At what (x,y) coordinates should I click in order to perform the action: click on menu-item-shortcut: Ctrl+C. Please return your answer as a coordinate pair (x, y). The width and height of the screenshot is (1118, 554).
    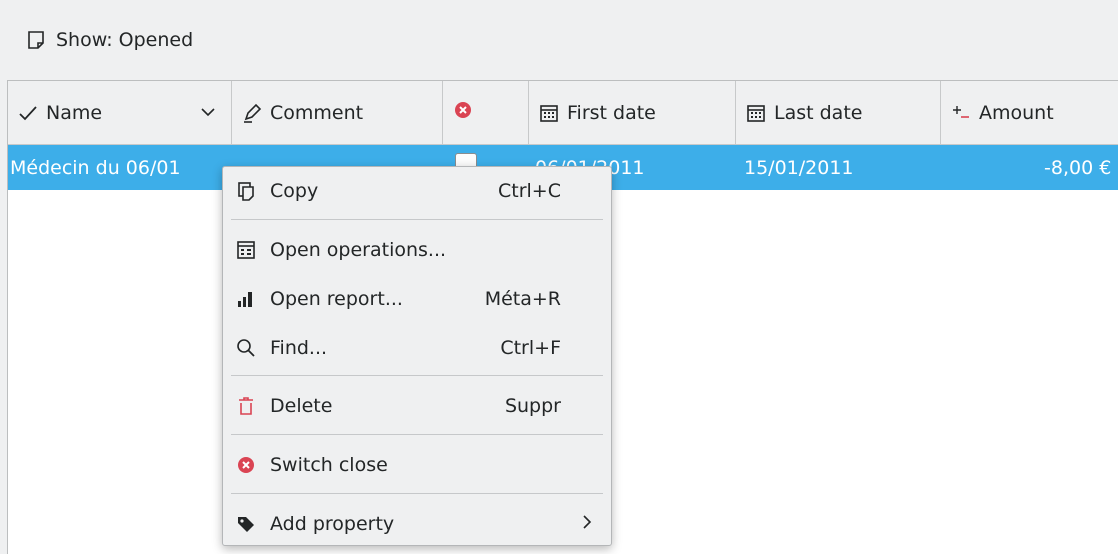
    Looking at the image, I should click on (529, 191).